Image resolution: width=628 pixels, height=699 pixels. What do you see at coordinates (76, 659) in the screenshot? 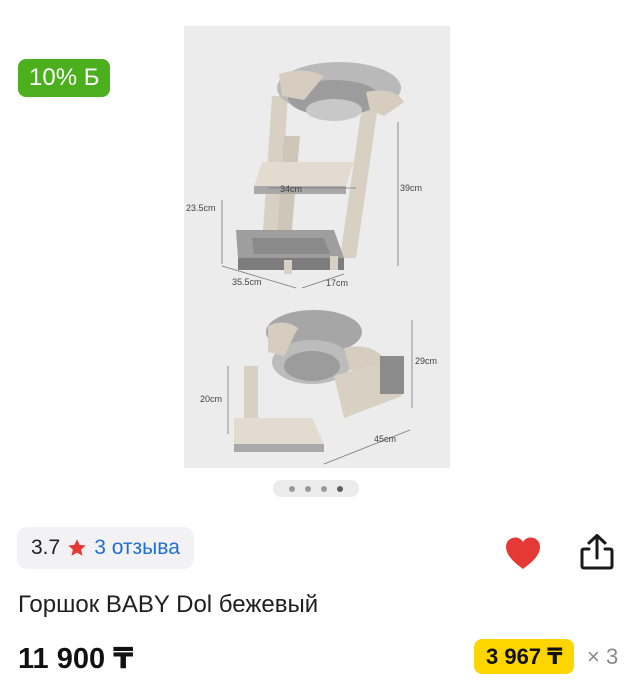
I see `product-price: 11 900 ₸` at bounding box center [76, 659].